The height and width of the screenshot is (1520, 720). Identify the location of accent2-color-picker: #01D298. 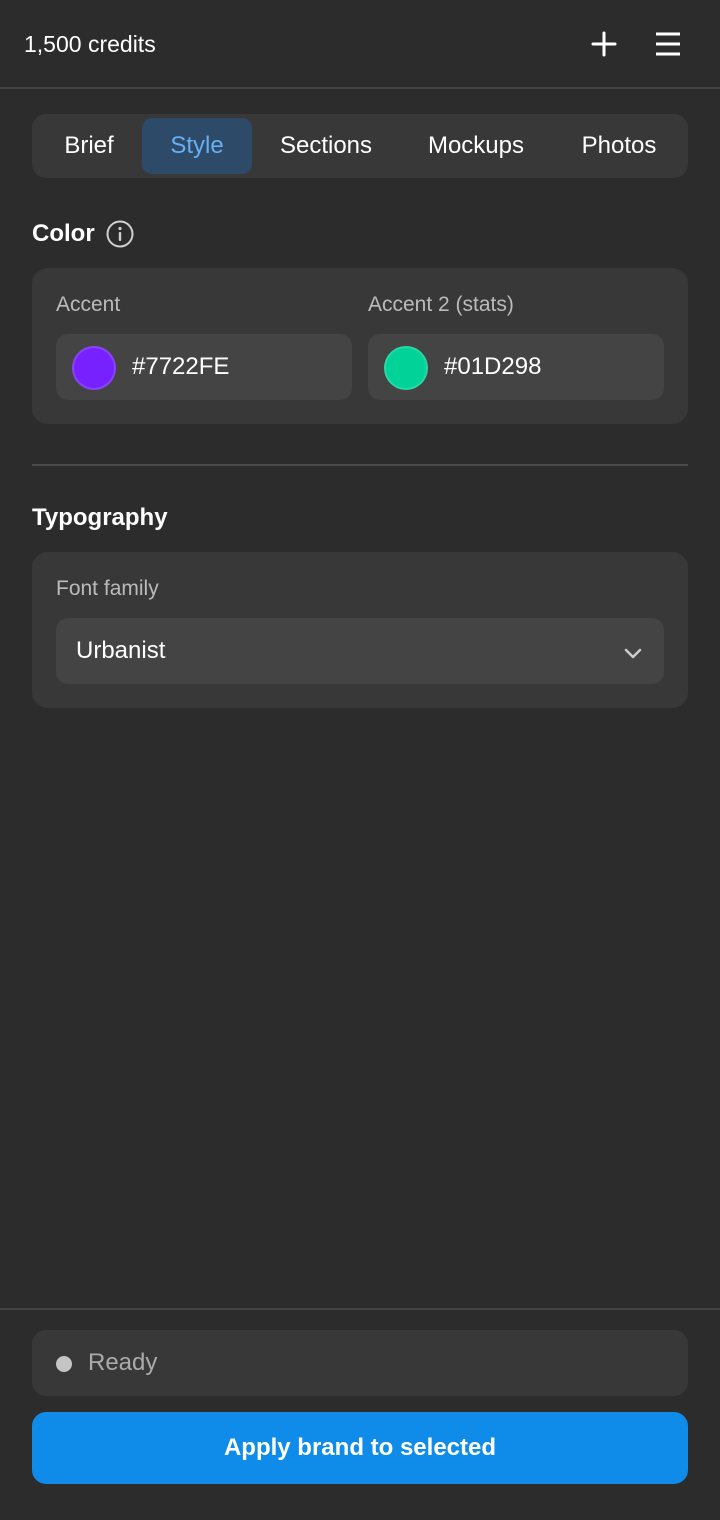
(516, 367).